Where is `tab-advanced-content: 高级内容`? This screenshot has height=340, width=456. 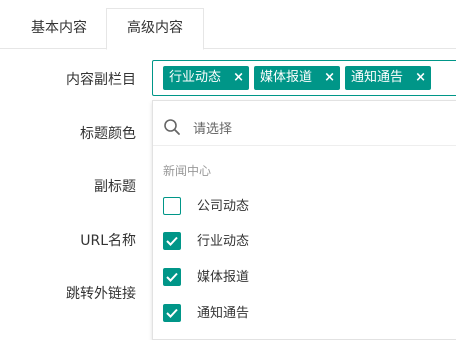
tab-advanced-content: 高级内容 is located at coordinates (155, 29).